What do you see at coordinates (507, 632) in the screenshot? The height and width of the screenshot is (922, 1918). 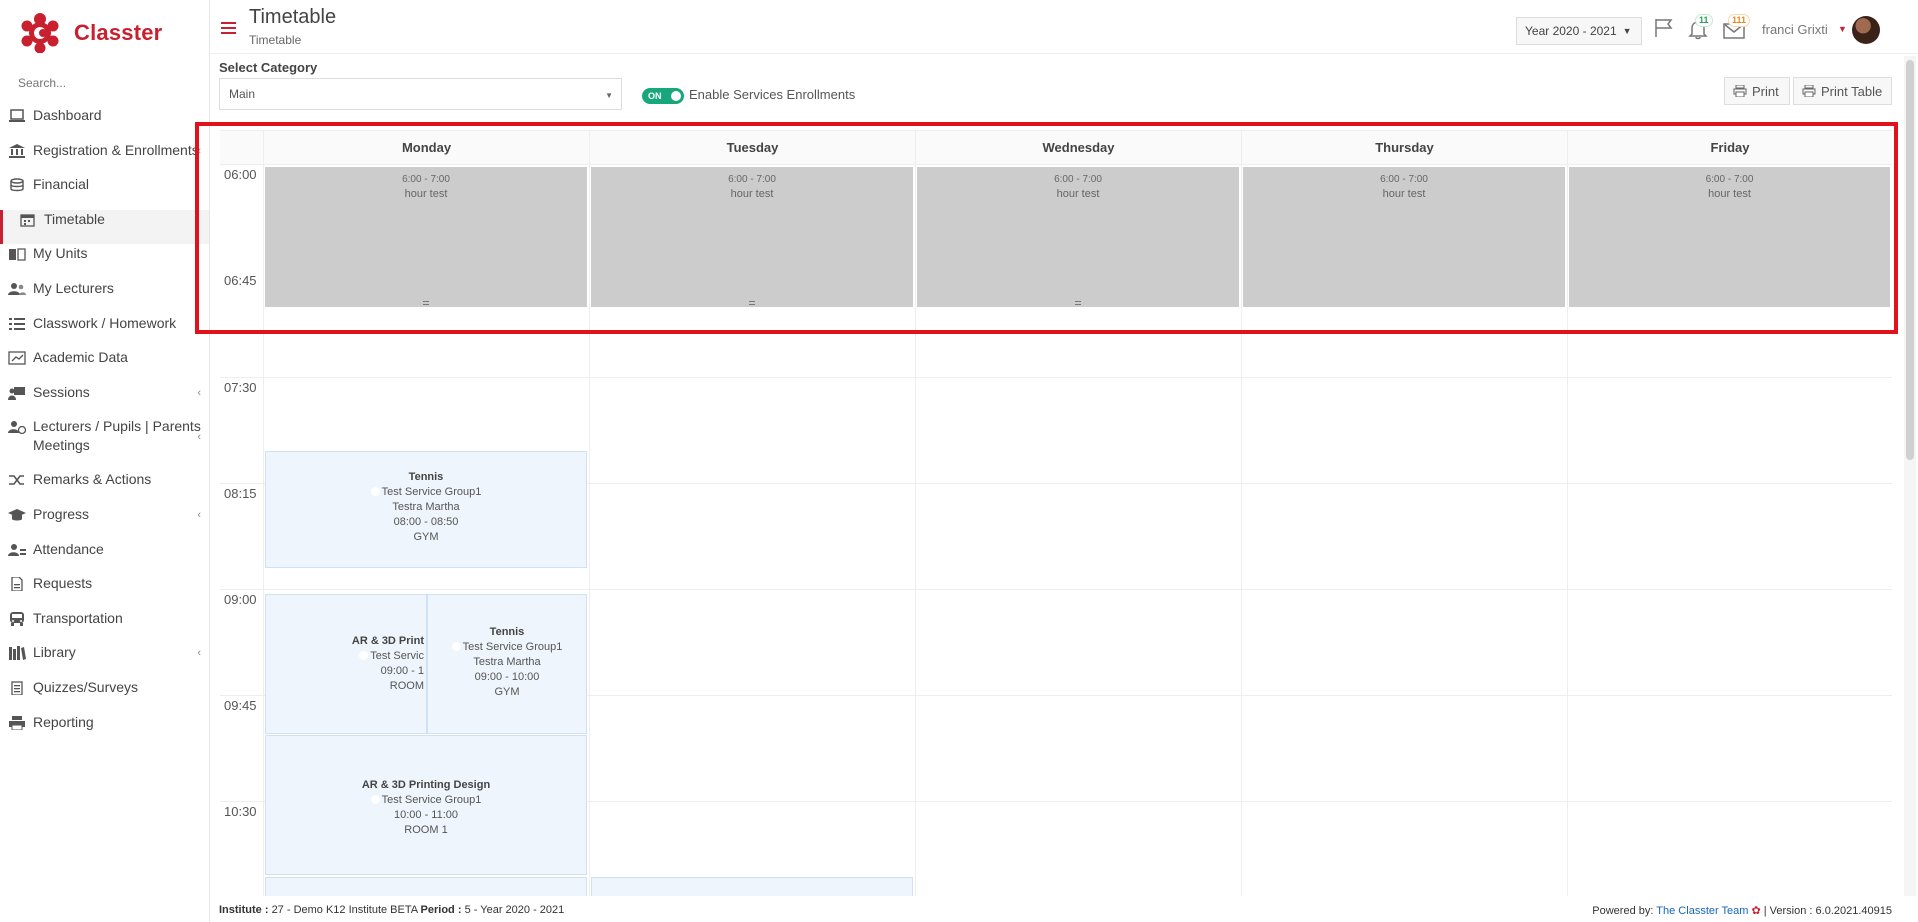 I see `event-title: Tennis` at bounding box center [507, 632].